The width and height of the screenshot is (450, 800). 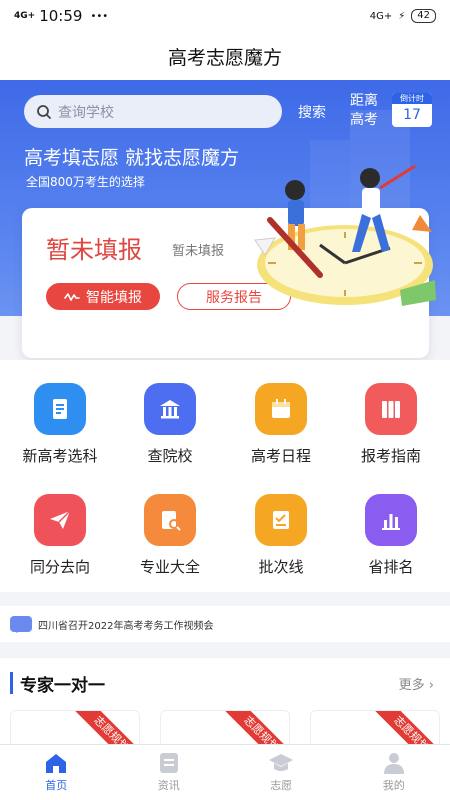 What do you see at coordinates (168, 785) in the screenshot?
I see `tab-label: 资讯` at bounding box center [168, 785].